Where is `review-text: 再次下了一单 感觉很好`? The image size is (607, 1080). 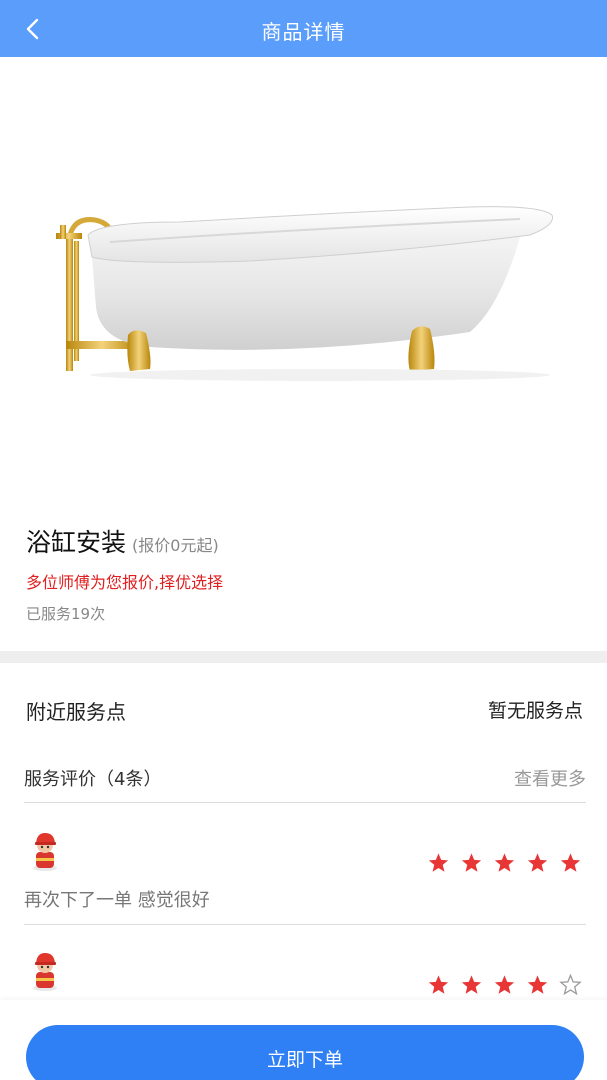
review-text: 再次下了一单 感觉很好 is located at coordinates (117, 900).